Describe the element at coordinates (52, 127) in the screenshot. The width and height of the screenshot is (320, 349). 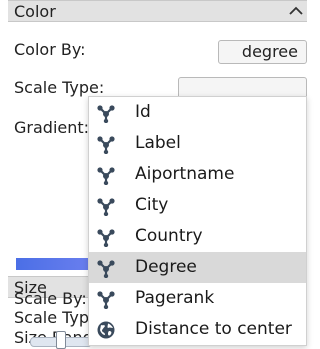
I see `gradient-label: Gradient:` at that location.